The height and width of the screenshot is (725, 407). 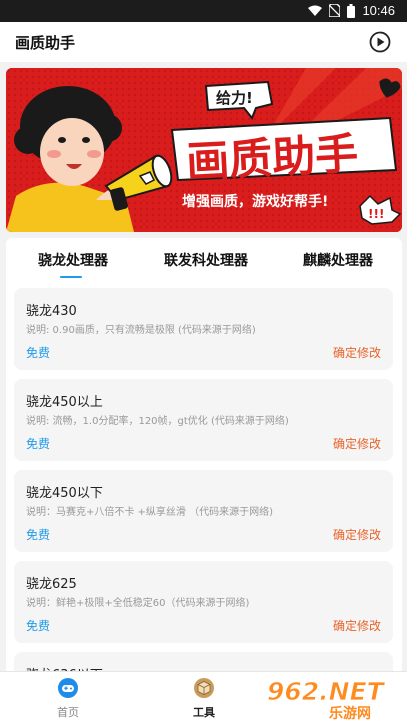 I want to click on app-bar: 画质助手, so click(x=203, y=42).